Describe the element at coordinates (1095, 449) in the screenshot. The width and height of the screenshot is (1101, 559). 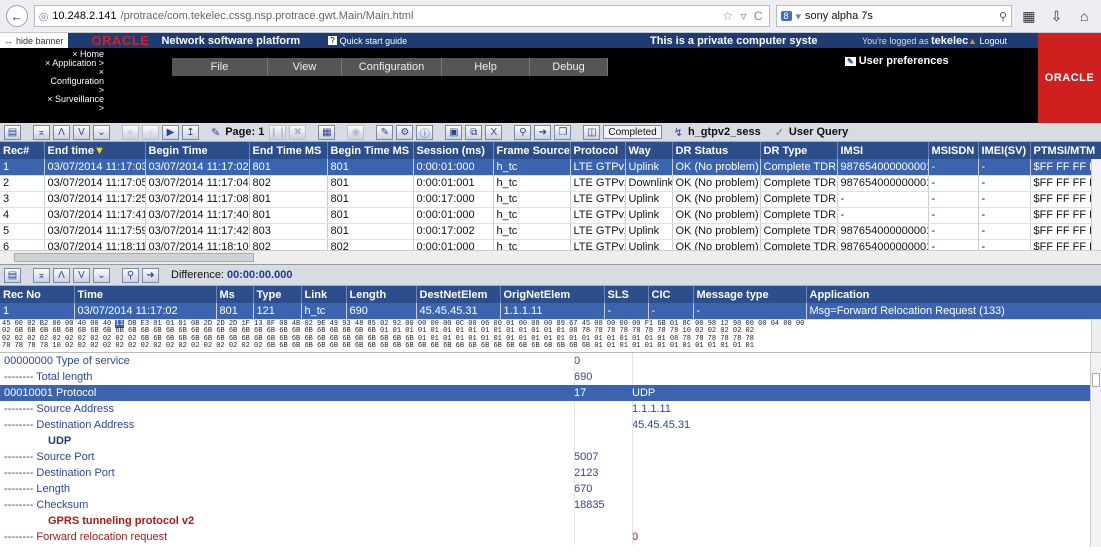
I see `decode-scrollbar` at that location.